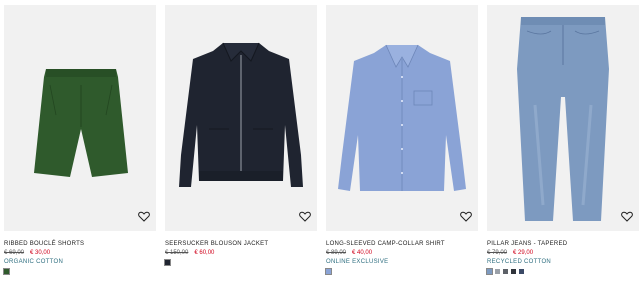  What do you see at coordinates (563, 244) in the screenshot?
I see `product-name: PILLAR JEANS - TAPERED` at bounding box center [563, 244].